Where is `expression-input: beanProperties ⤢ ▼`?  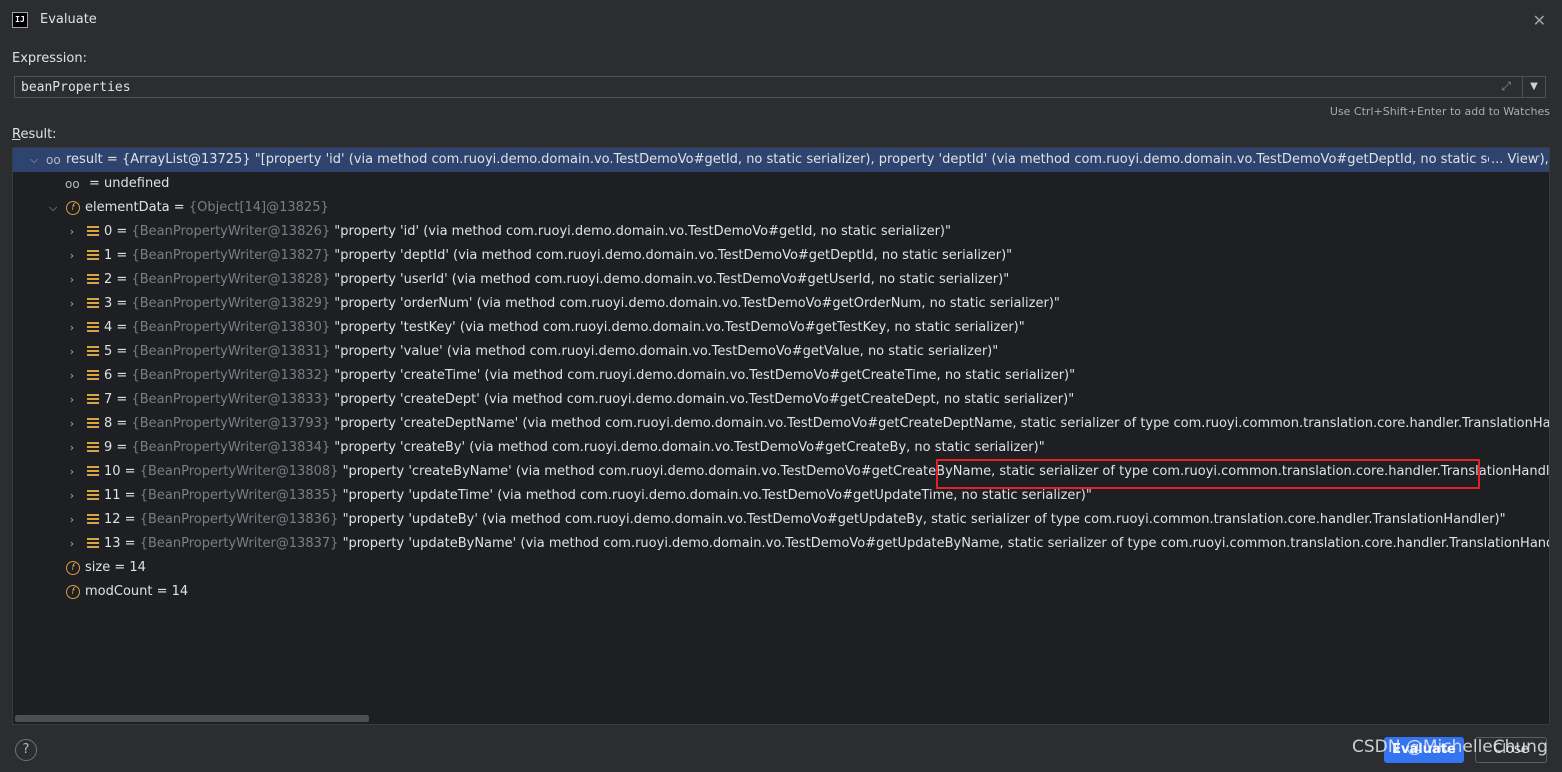
expression-input: beanProperties ⤢ ▼ is located at coordinates (780, 87).